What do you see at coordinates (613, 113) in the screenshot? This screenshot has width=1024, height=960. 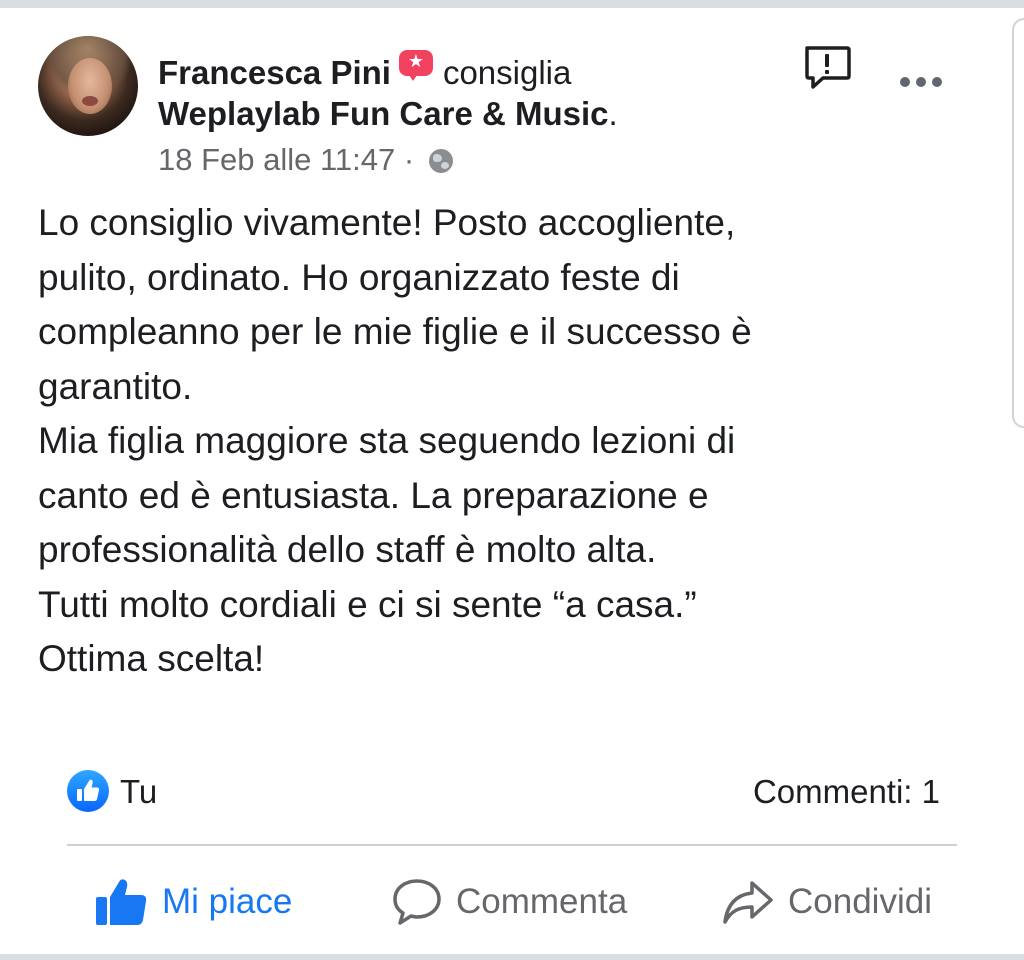 I see `page-name-suffix: .` at bounding box center [613, 113].